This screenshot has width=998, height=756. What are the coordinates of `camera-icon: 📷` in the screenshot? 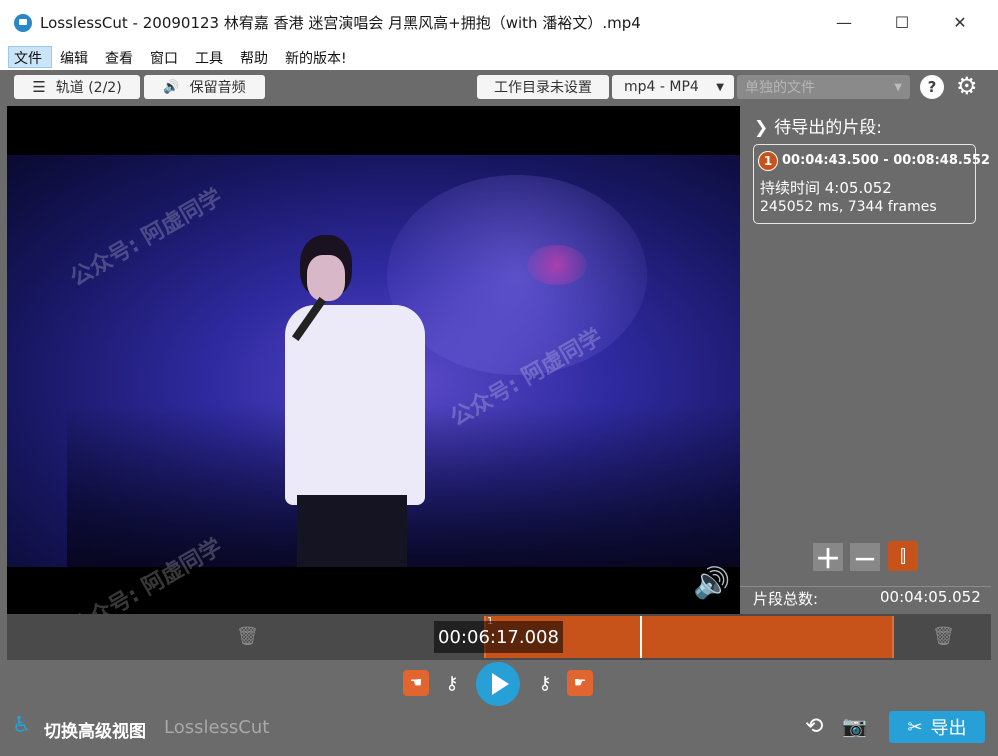 It's located at (854, 726).